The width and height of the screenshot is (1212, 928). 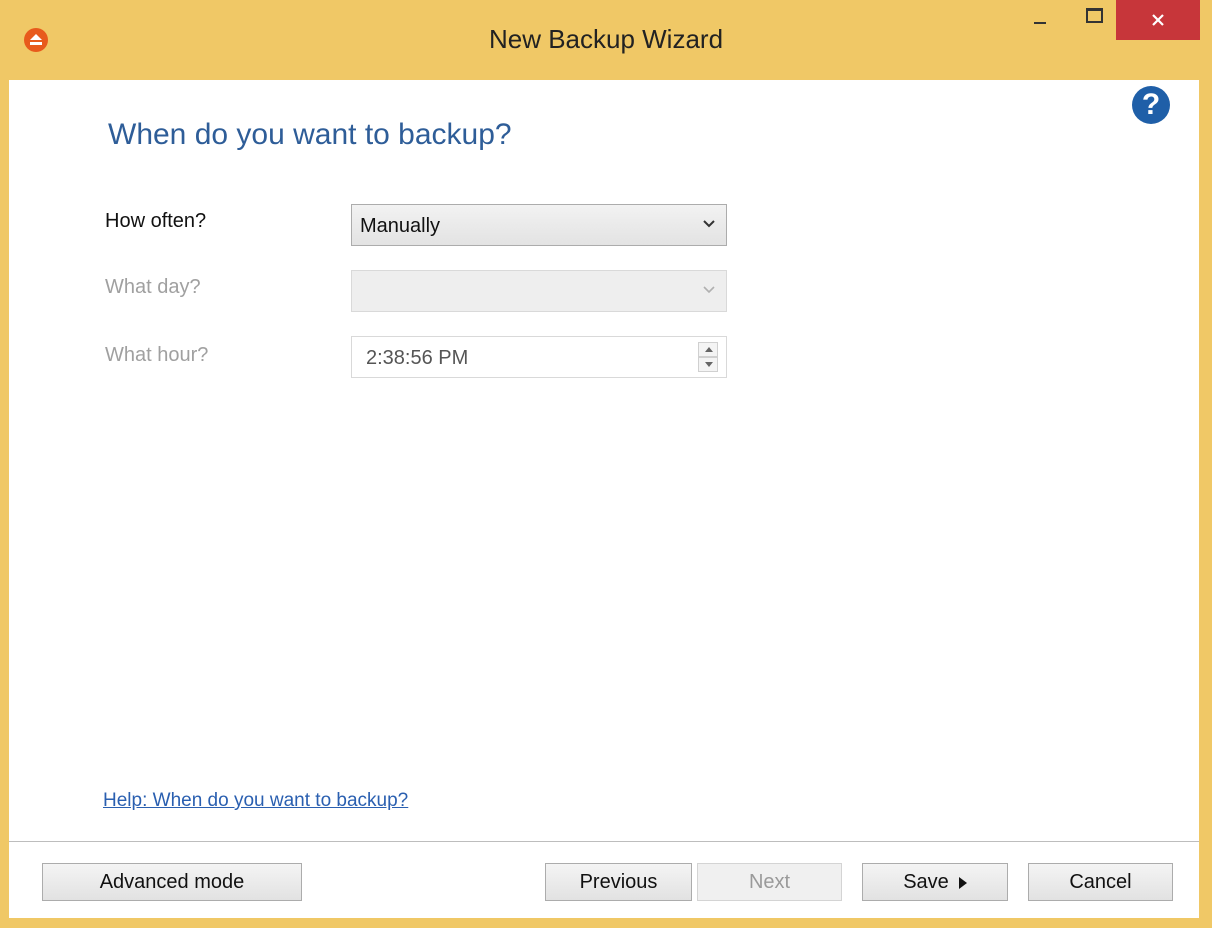 I want to click on maximize-icon, so click(x=1095, y=18).